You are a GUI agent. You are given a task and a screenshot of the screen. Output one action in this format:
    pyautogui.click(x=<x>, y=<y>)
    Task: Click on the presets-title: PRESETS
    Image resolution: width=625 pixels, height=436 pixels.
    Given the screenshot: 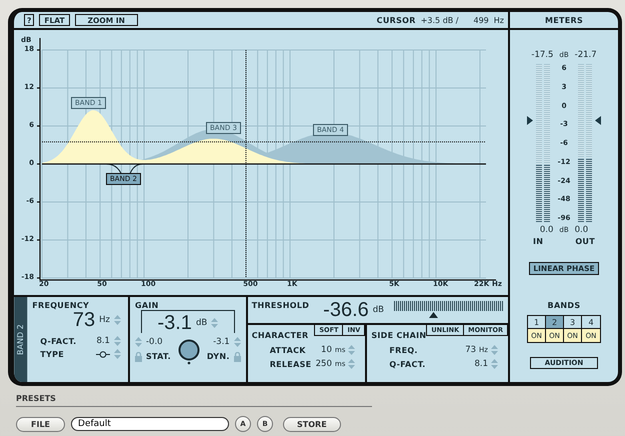 What is the action you would take?
    pyautogui.click(x=194, y=400)
    